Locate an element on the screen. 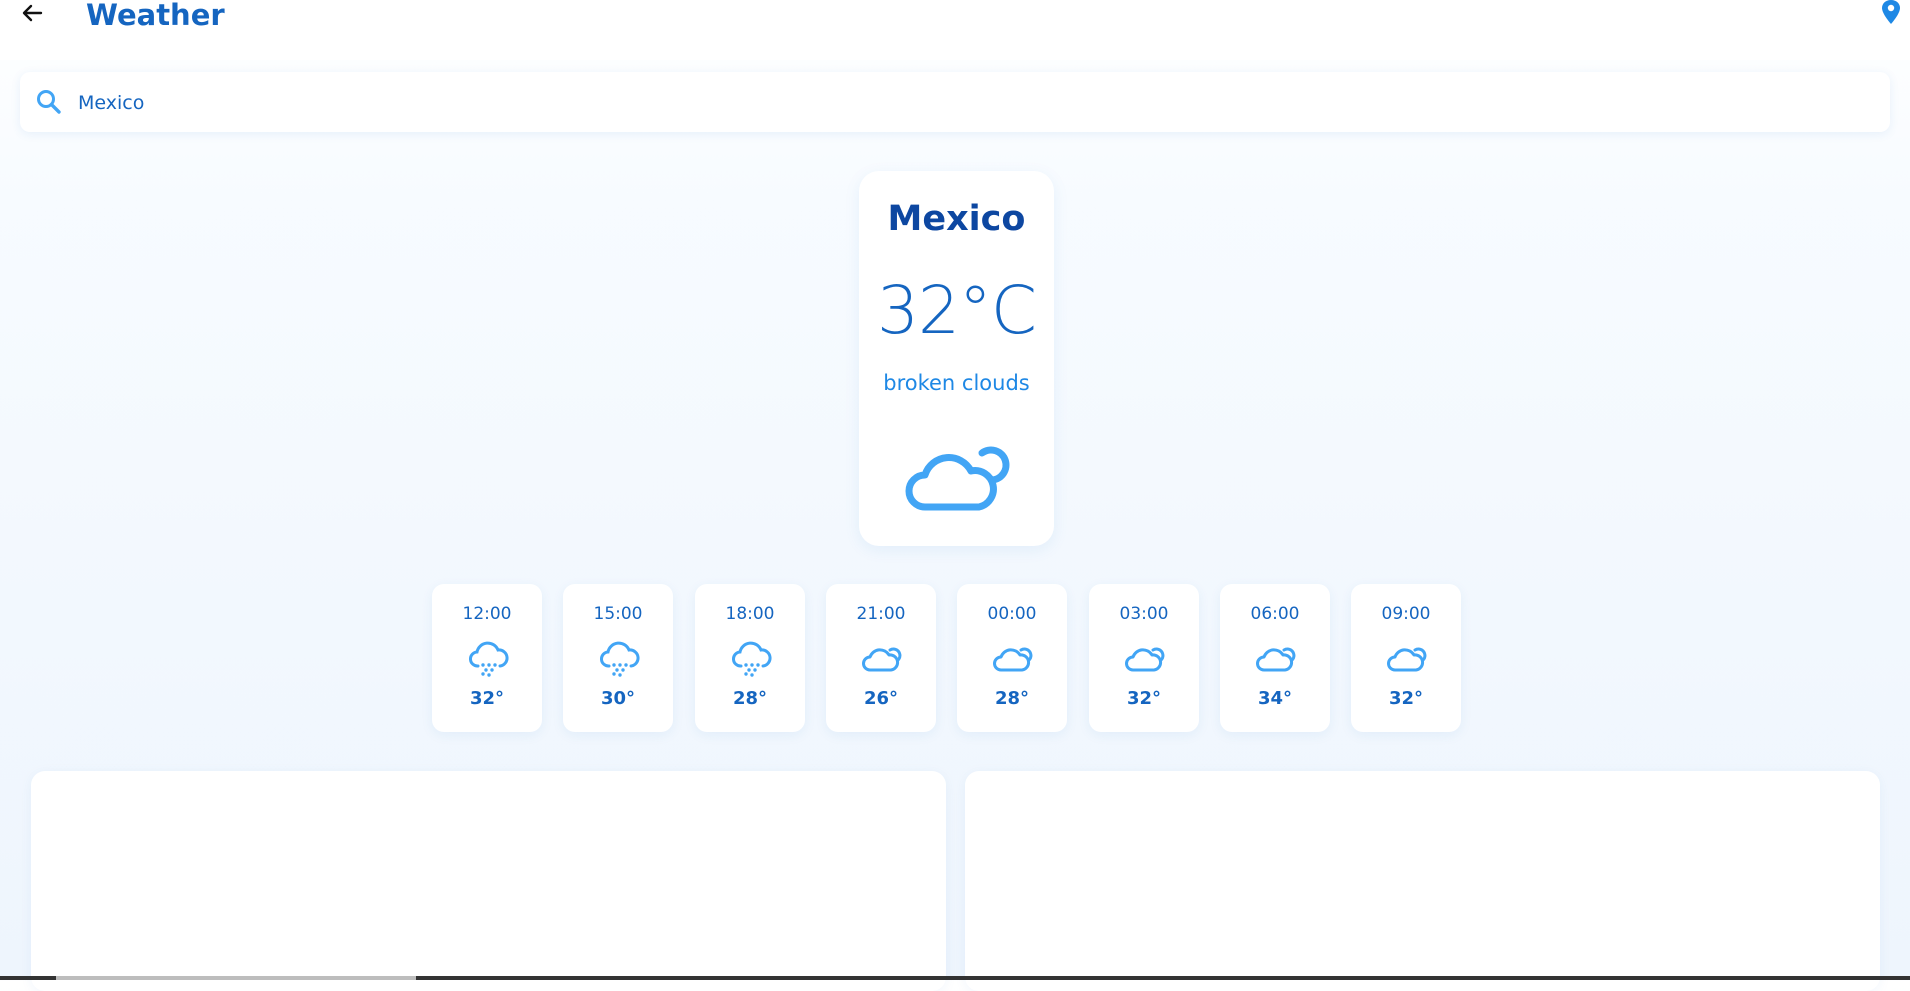  hourly-time: 18:00 is located at coordinates (750, 614).